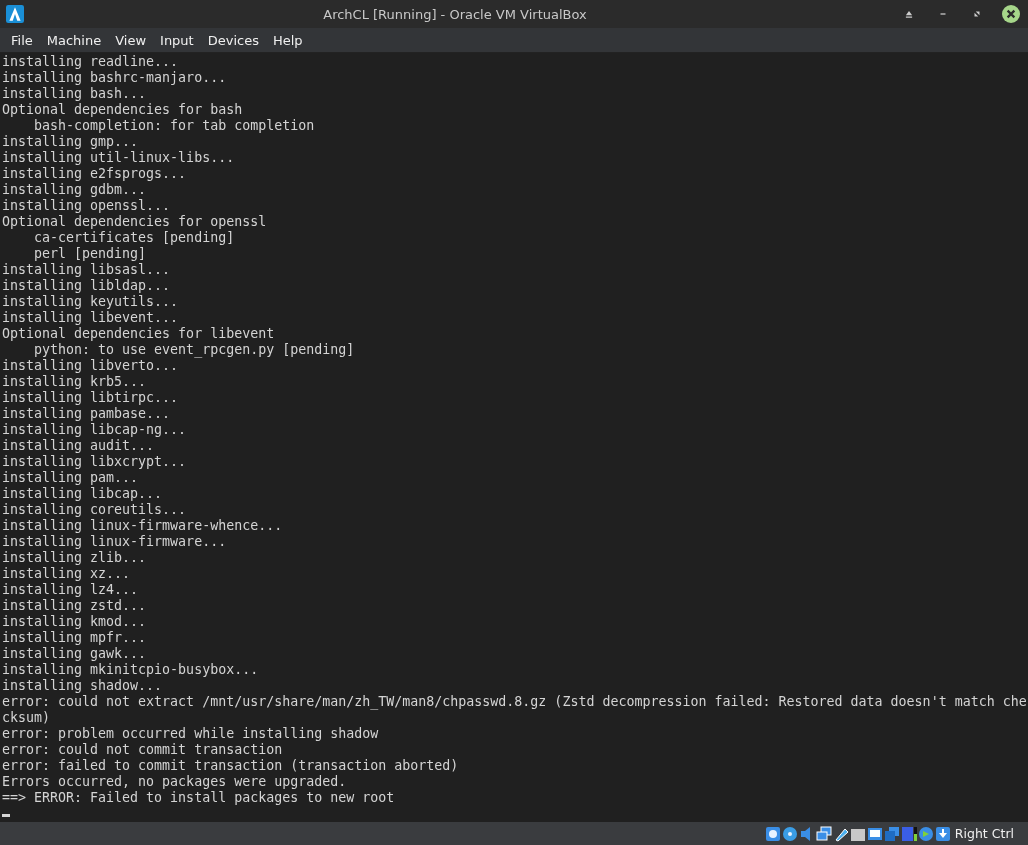  What do you see at coordinates (174, 126) in the screenshot?
I see `terminal-line: bash-completion: for tab completion` at bounding box center [174, 126].